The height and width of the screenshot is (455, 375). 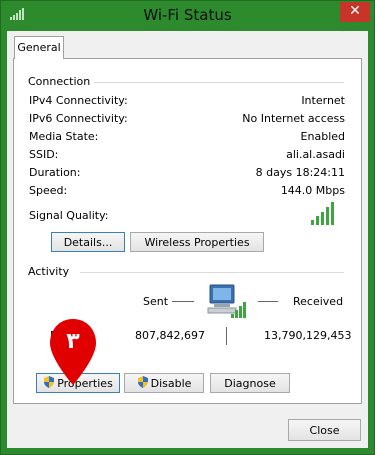 I want to click on uac-shield-icon, so click(x=143, y=384).